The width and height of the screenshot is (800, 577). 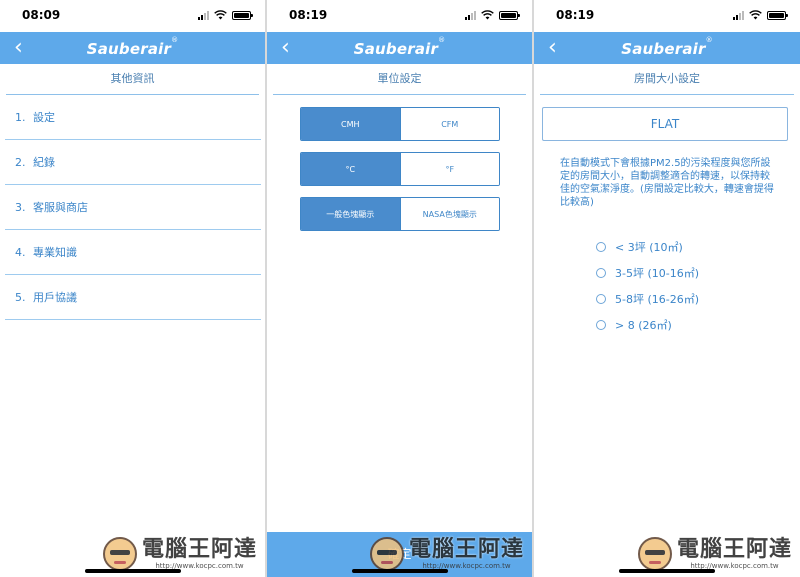 I want to click on option-label: > 8 (26㎡), so click(x=643, y=325).